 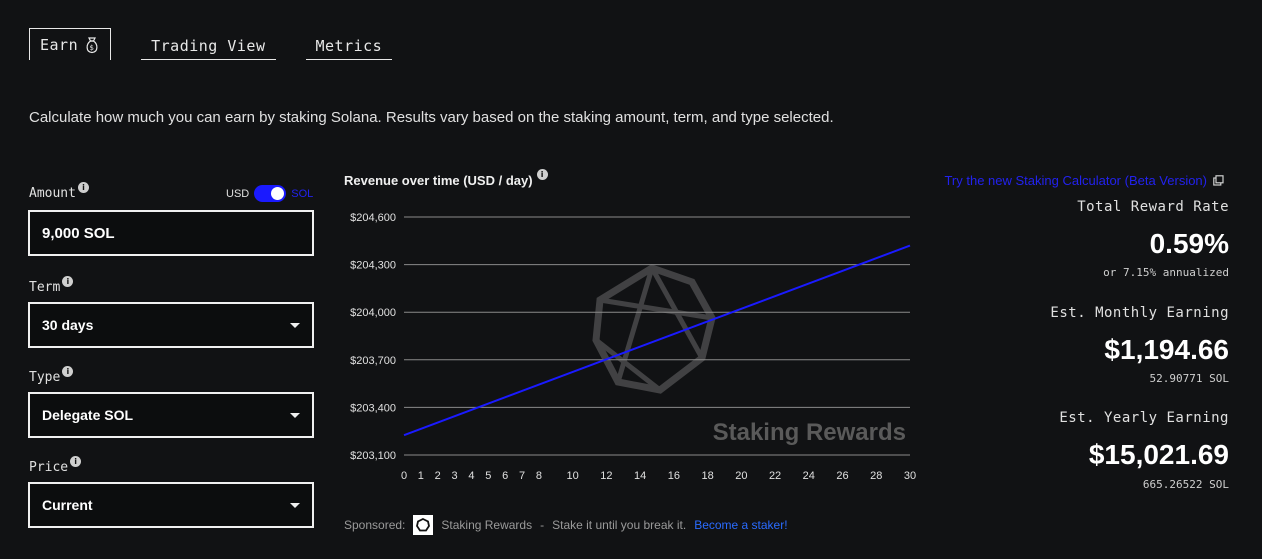 I want to click on staking-rewards-logo-icon, so click(x=423, y=525).